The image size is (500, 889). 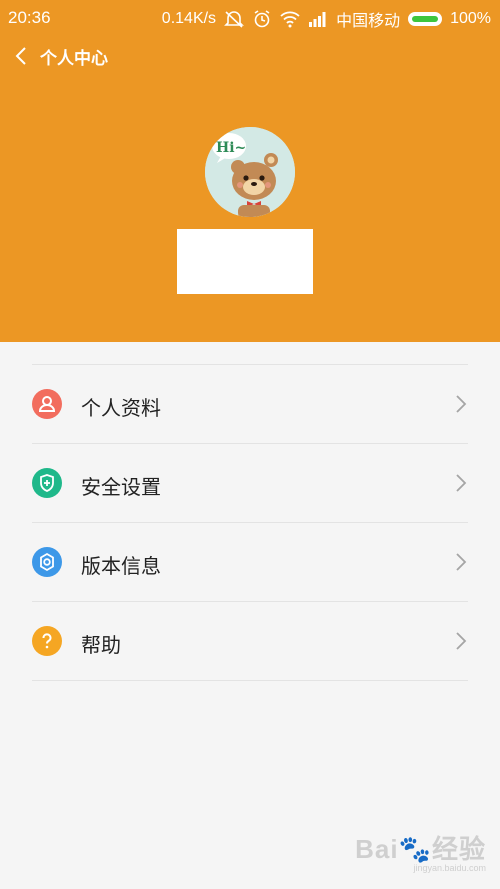 What do you see at coordinates (250, 404) in the screenshot?
I see `menu-item-profile: 个人资料` at bounding box center [250, 404].